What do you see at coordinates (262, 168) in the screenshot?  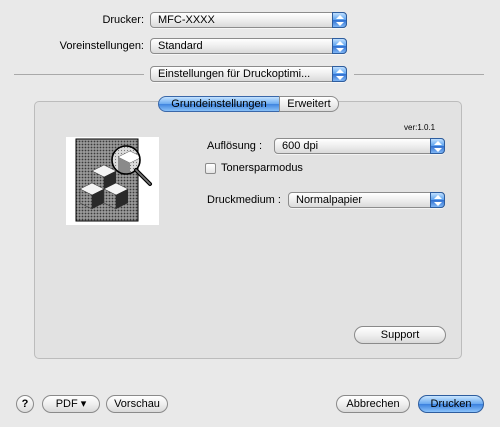 I see `toner-save-label: Tonersparmodus` at bounding box center [262, 168].